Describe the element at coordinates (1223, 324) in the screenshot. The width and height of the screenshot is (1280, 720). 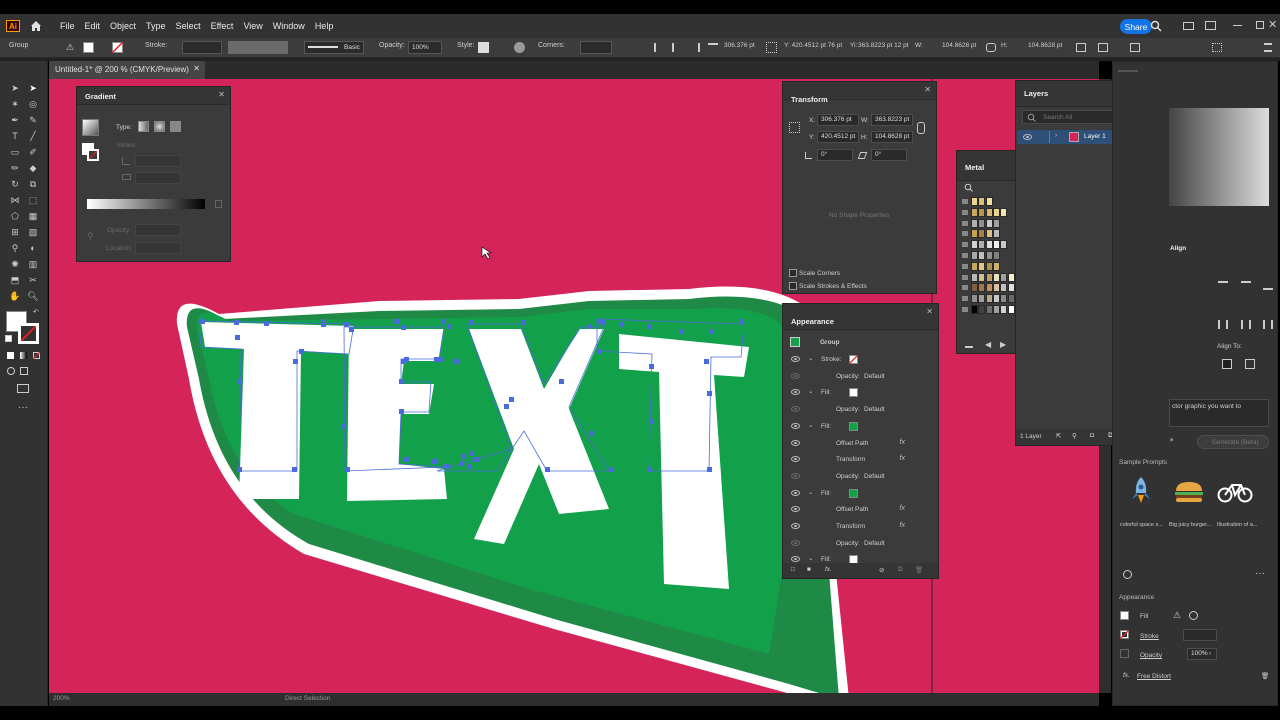
I see `distribute-top-icon` at that location.